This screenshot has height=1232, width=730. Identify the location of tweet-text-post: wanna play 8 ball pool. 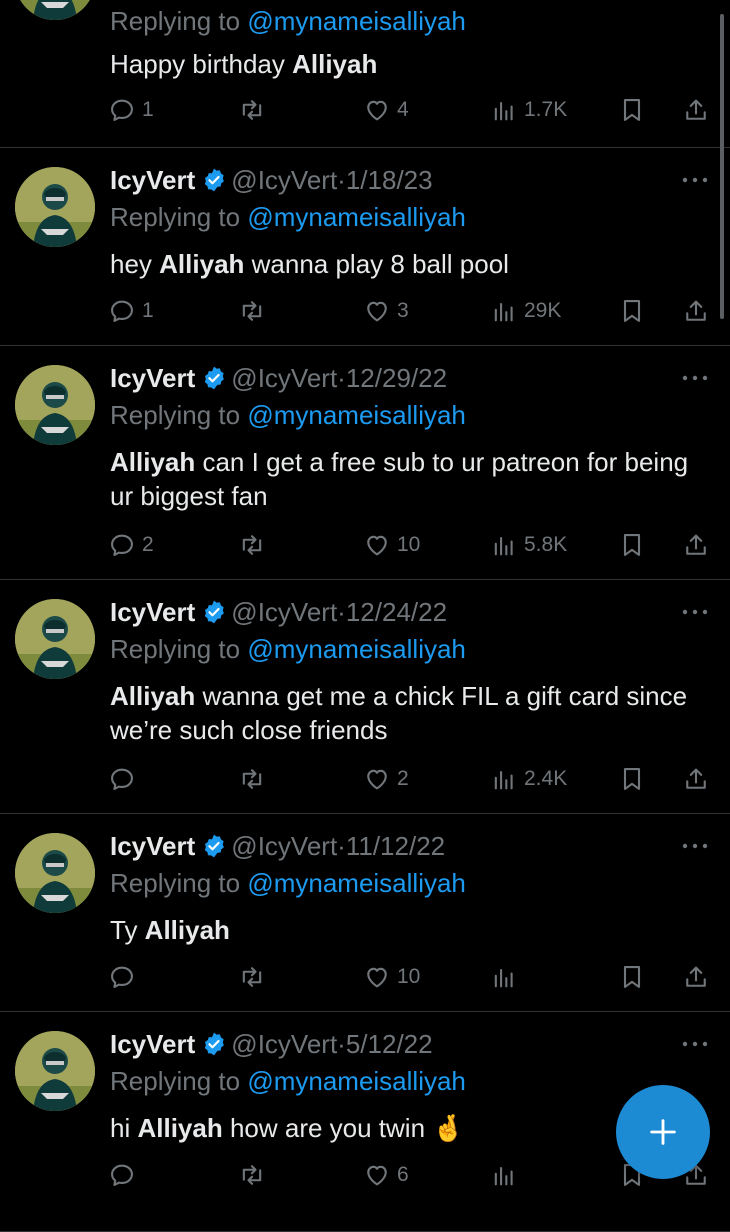
(376, 264).